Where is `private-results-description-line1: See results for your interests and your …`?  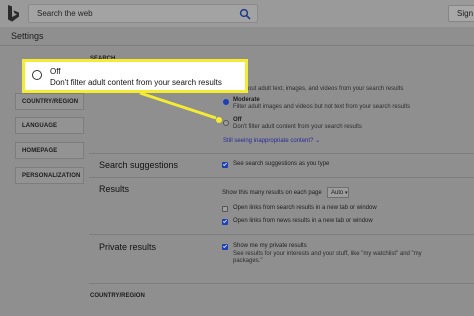
private-results-description-line1: See results for your interests and your … is located at coordinates (327, 254).